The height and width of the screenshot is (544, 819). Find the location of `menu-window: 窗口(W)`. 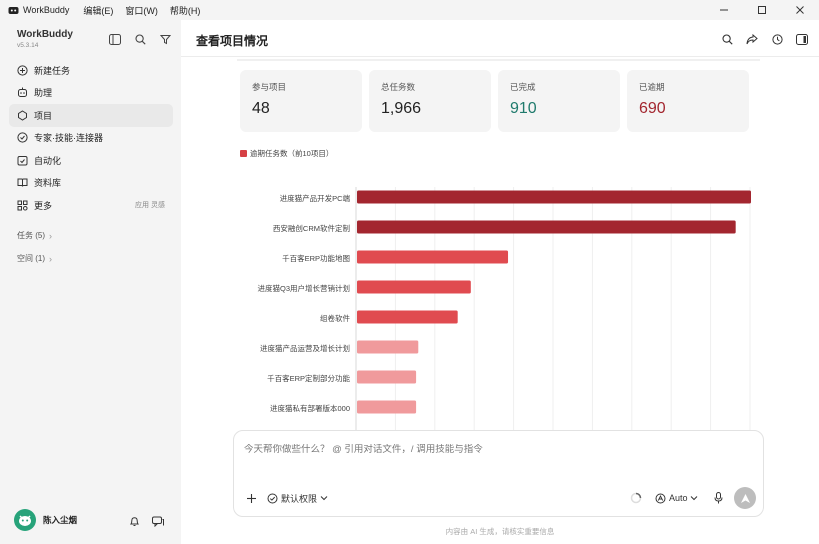

menu-window: 窗口(W) is located at coordinates (141, 10).